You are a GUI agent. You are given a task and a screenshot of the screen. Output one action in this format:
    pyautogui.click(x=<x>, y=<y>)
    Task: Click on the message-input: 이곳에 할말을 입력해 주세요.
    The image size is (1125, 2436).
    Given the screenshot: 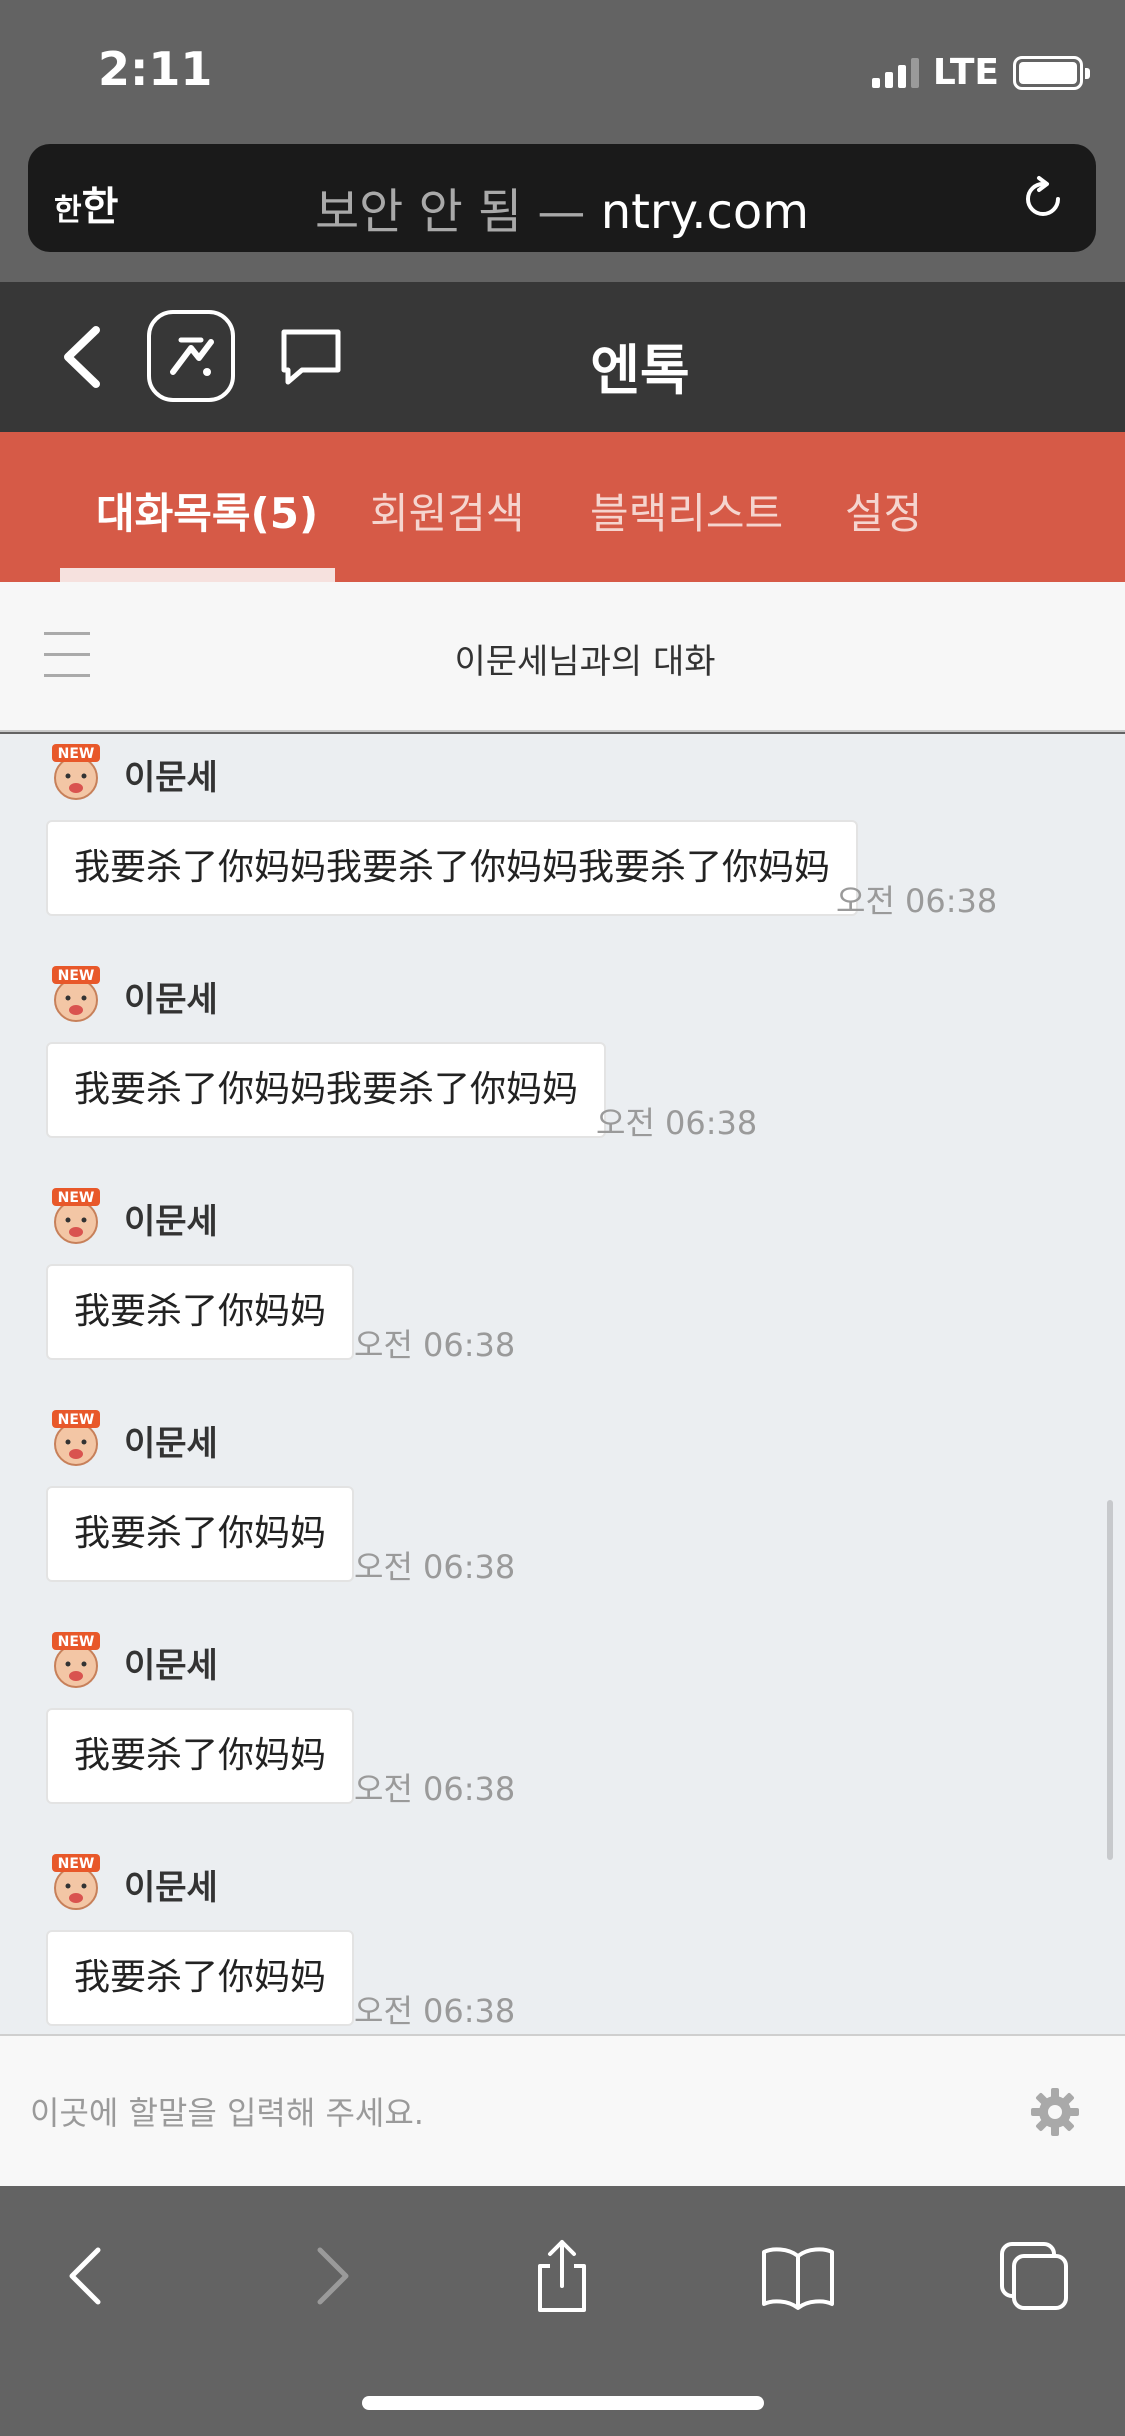 What is the action you would take?
    pyautogui.click(x=227, y=2111)
    